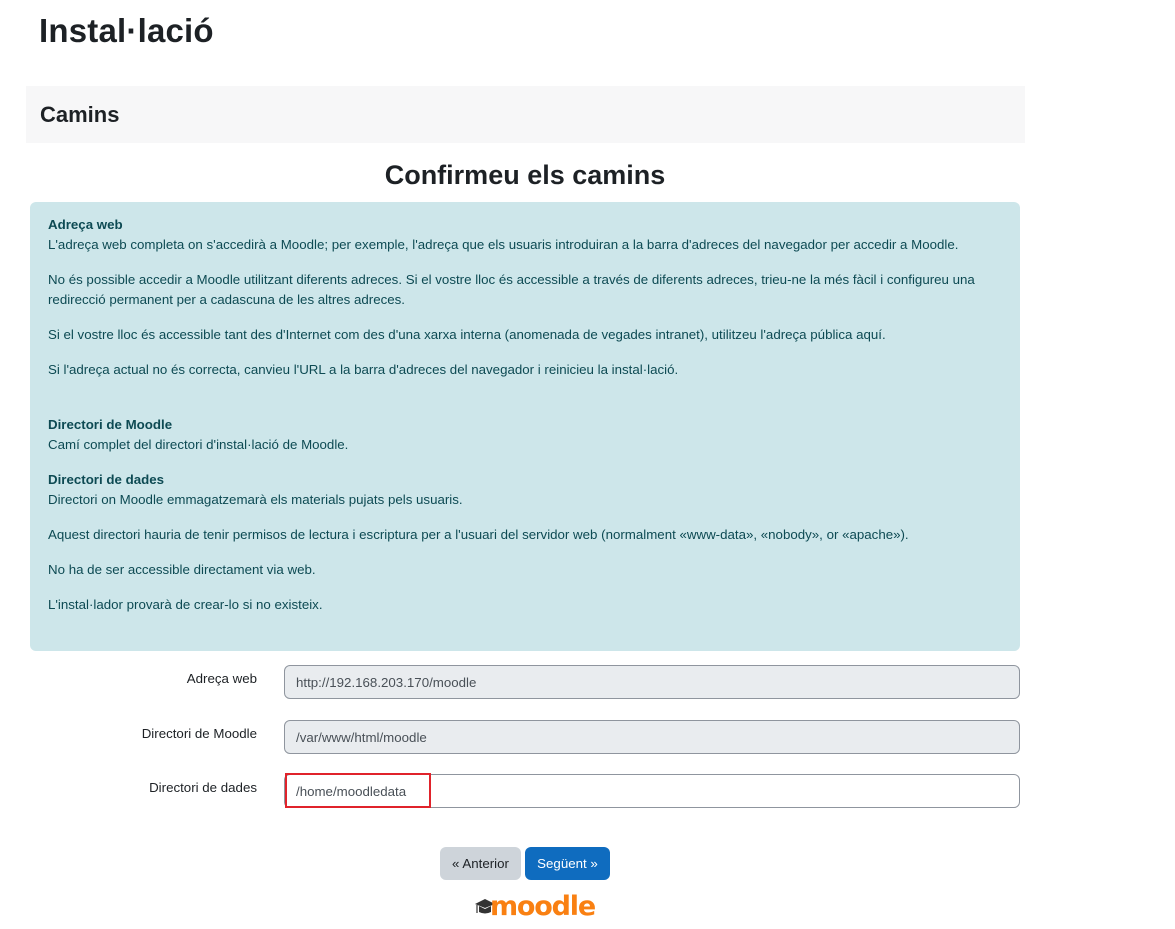 Image resolution: width=1175 pixels, height=929 pixels. Describe the element at coordinates (652, 682) in the screenshot. I see `wwwroot-input` at that location.